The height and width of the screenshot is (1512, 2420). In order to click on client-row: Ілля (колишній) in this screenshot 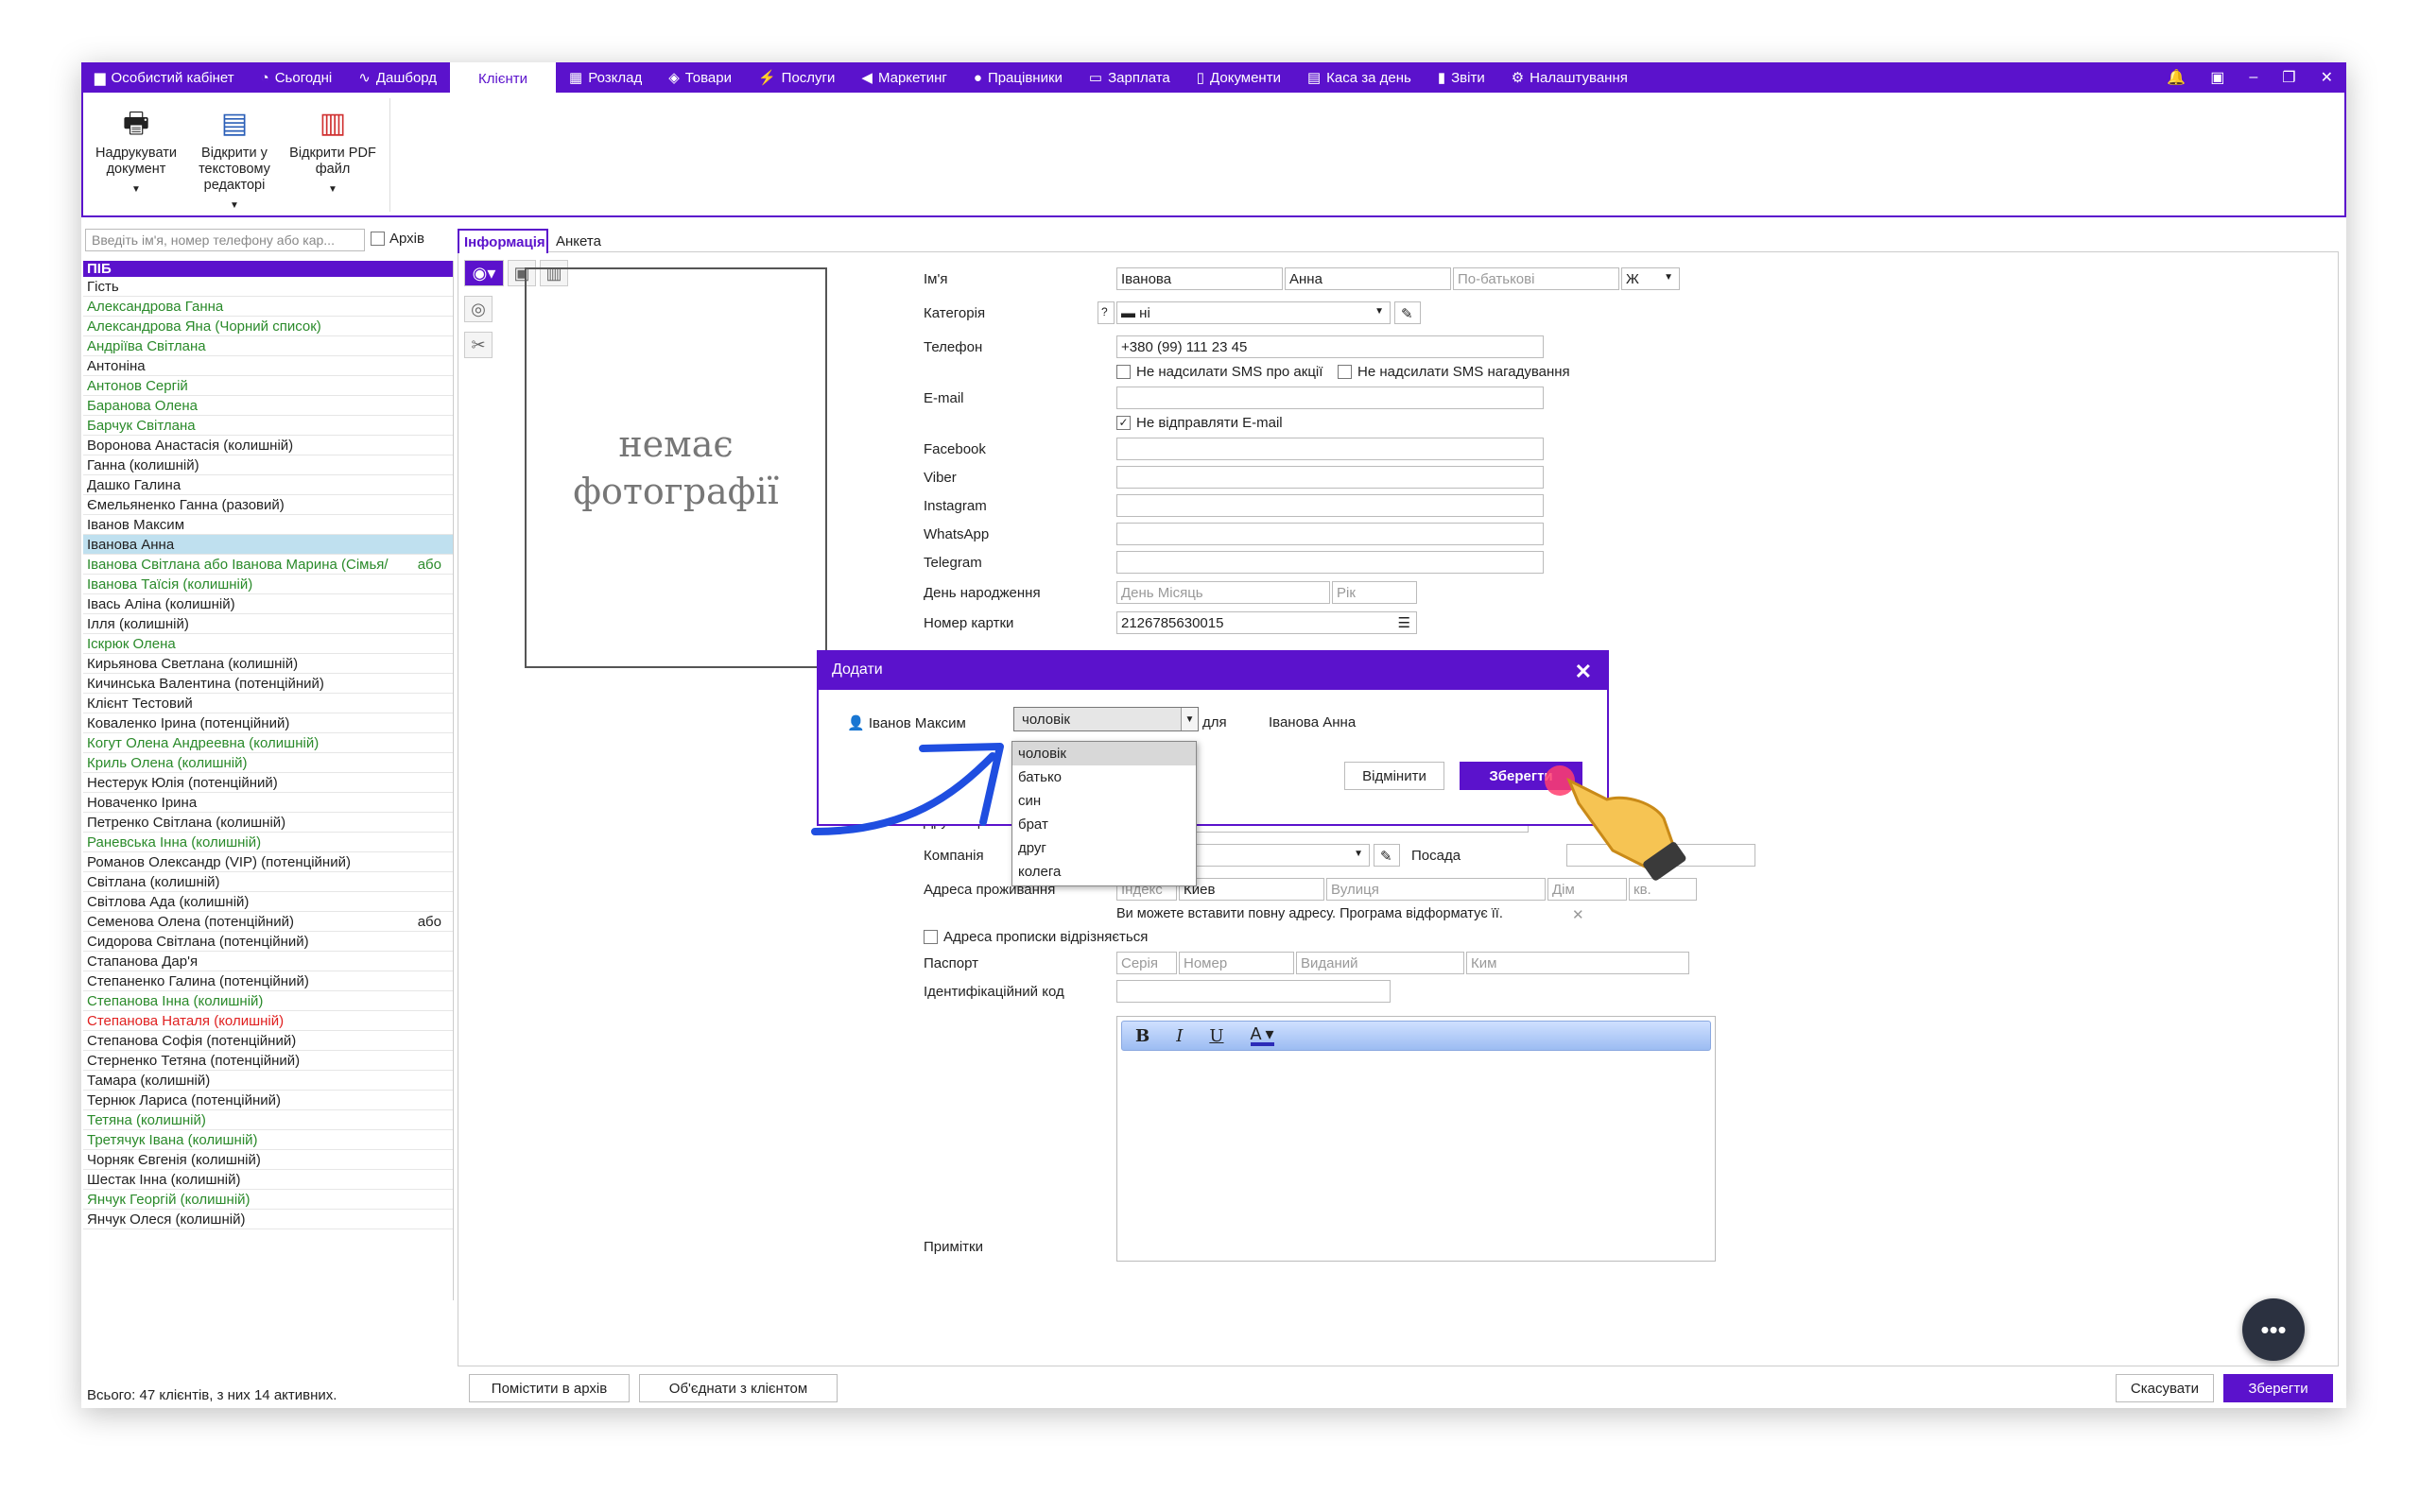, I will do `click(268, 624)`.